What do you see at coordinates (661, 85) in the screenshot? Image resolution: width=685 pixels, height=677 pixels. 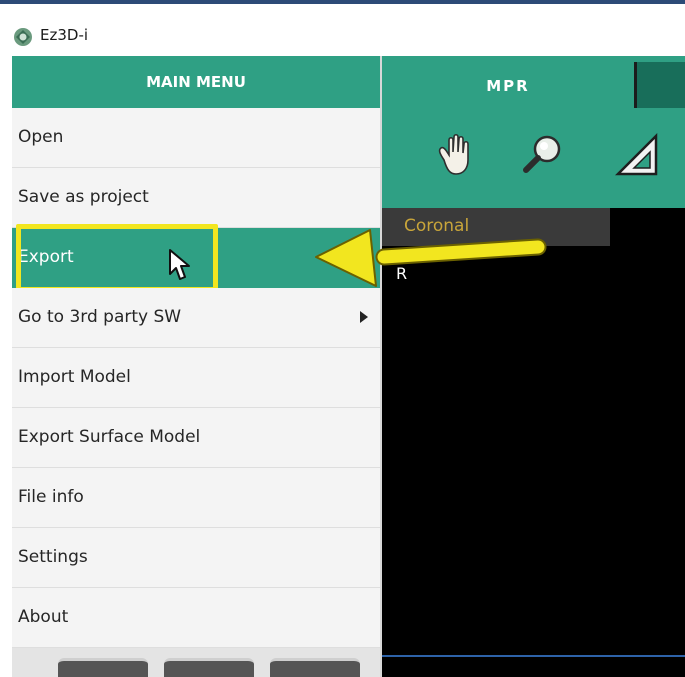 I see `tab-next` at bounding box center [661, 85].